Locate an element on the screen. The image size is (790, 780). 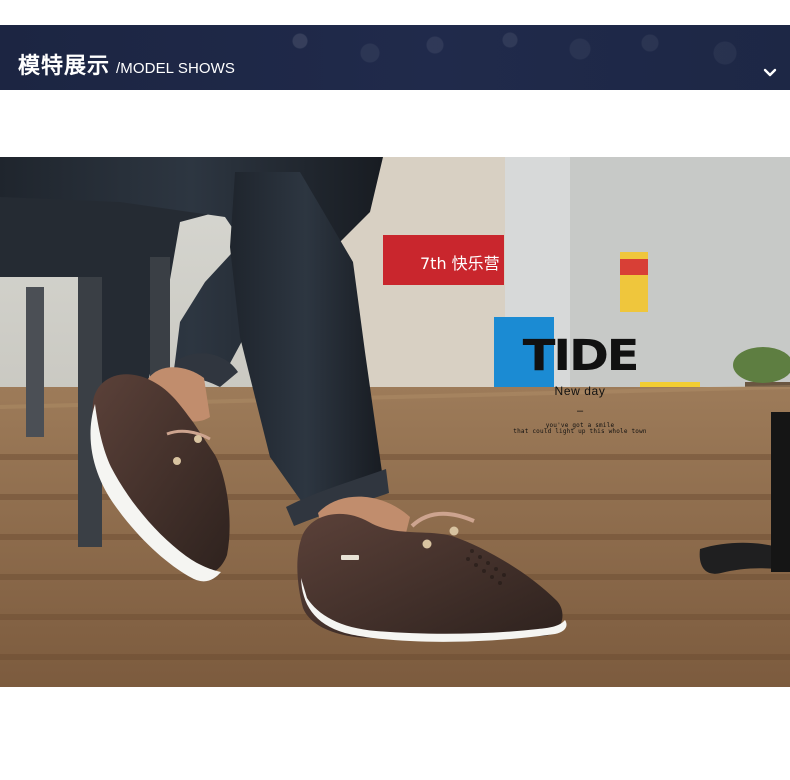
section-title-en: /MODEL SHOWS is located at coordinates (176, 68).